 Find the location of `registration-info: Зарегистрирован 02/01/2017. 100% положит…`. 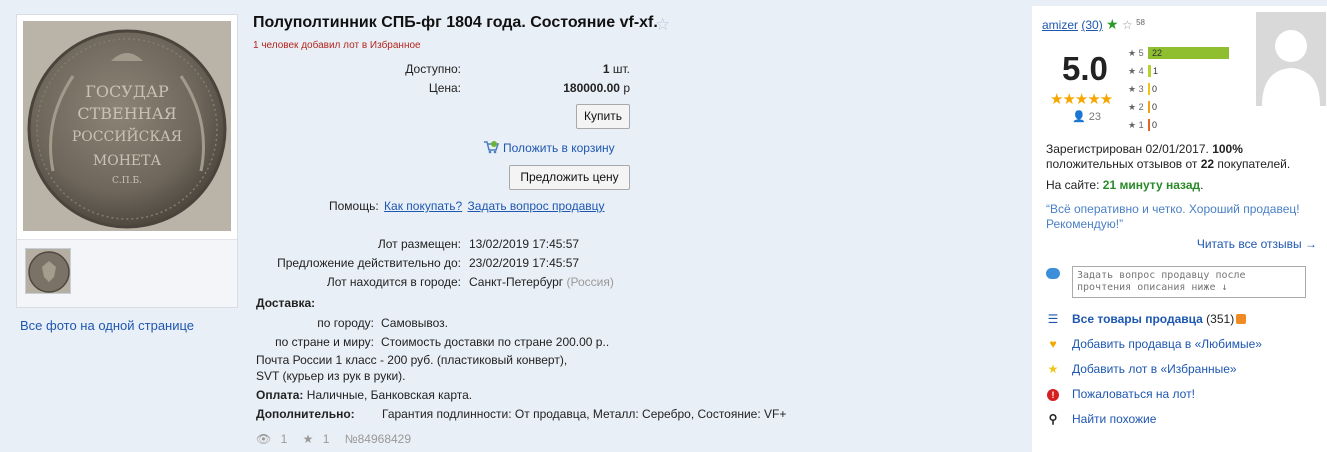

registration-info: Зарегистрирован 02/01/2017. 100% положит… is located at coordinates (1168, 156).